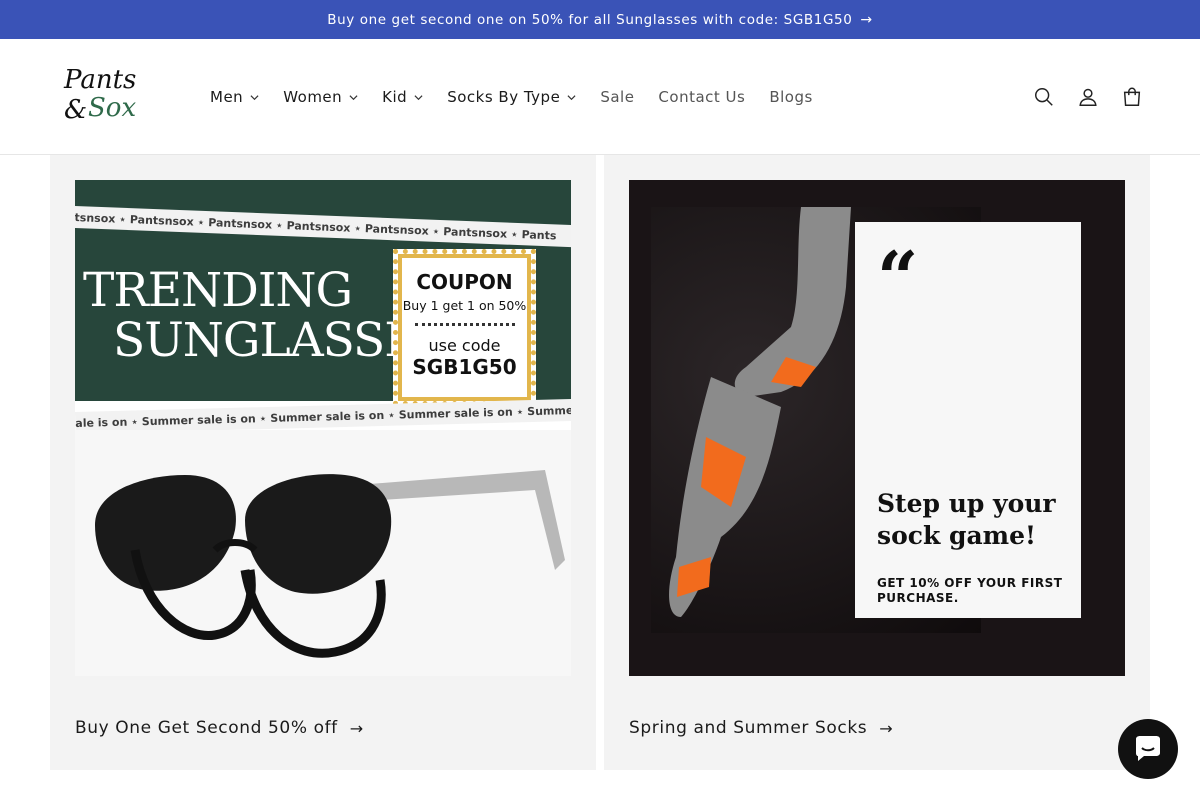 The height and width of the screenshot is (800, 1200). What do you see at coordinates (464, 345) in the screenshot?
I see `coupon-use: use code` at bounding box center [464, 345].